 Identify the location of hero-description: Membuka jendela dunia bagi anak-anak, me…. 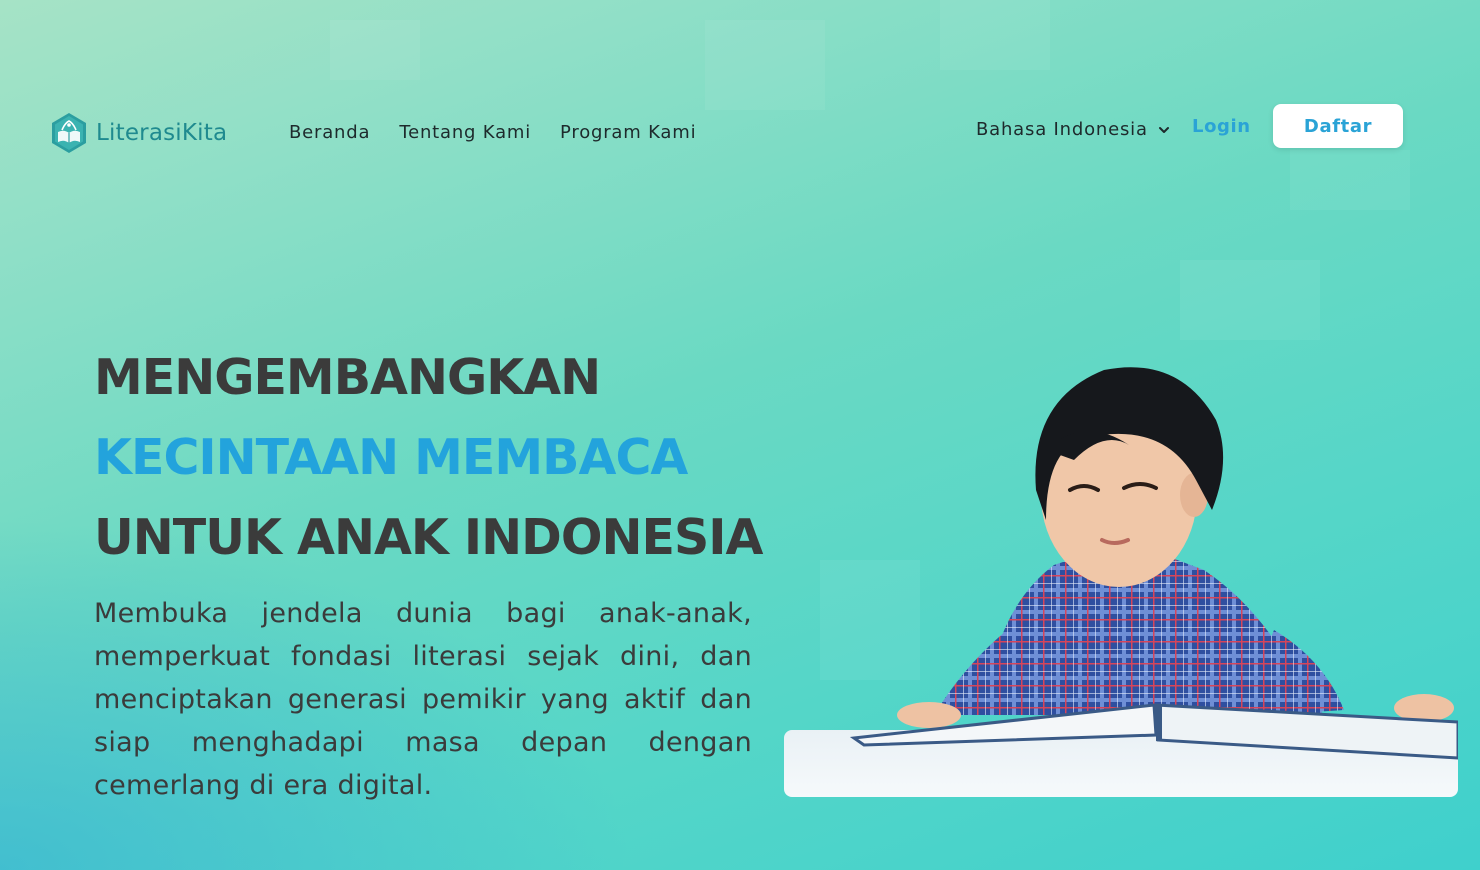
(423, 699).